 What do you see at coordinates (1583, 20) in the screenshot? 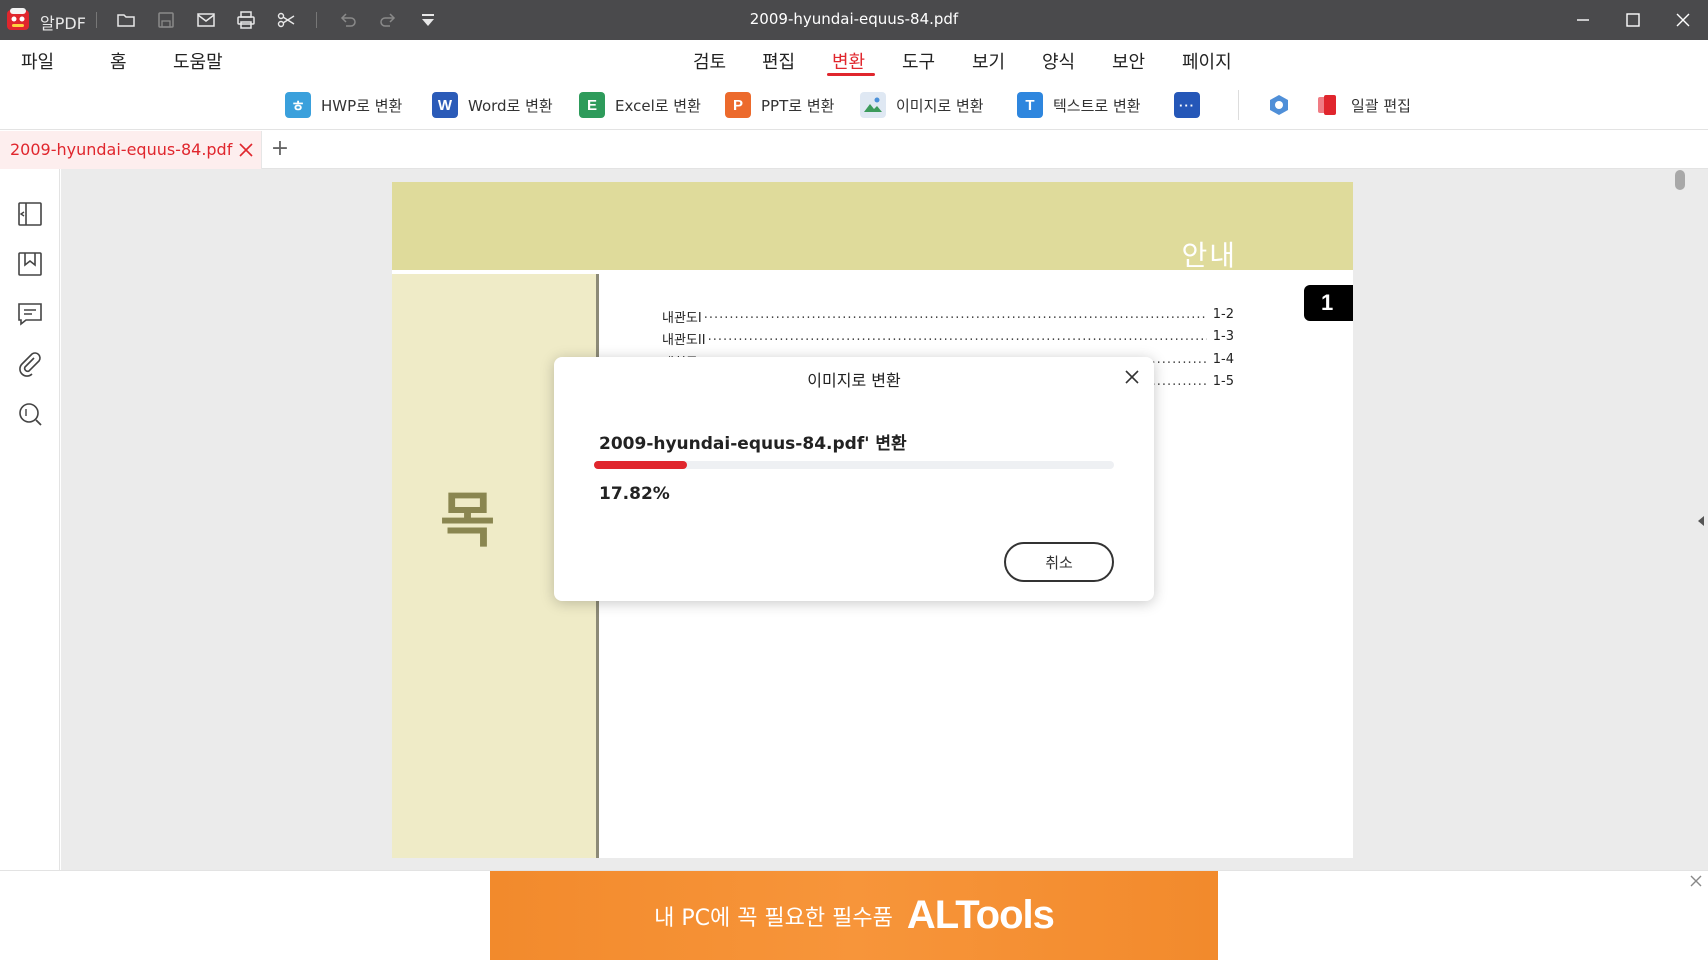
I see `minimize-button` at bounding box center [1583, 20].